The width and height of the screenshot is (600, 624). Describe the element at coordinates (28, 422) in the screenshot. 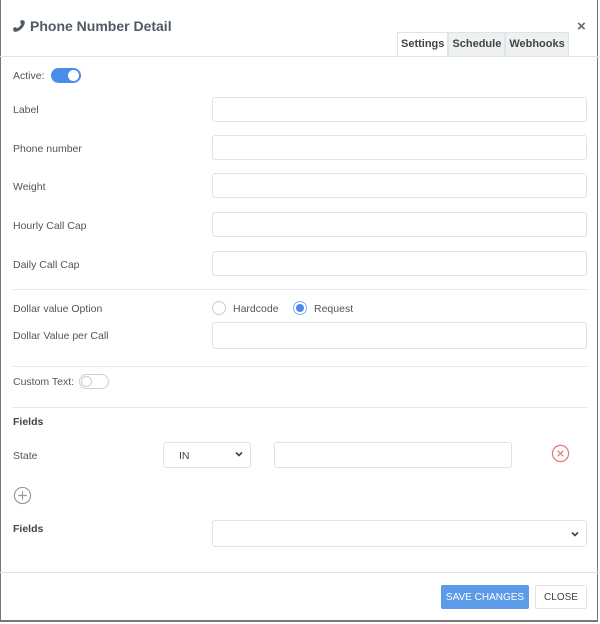

I see `fields-heading: Fields` at that location.